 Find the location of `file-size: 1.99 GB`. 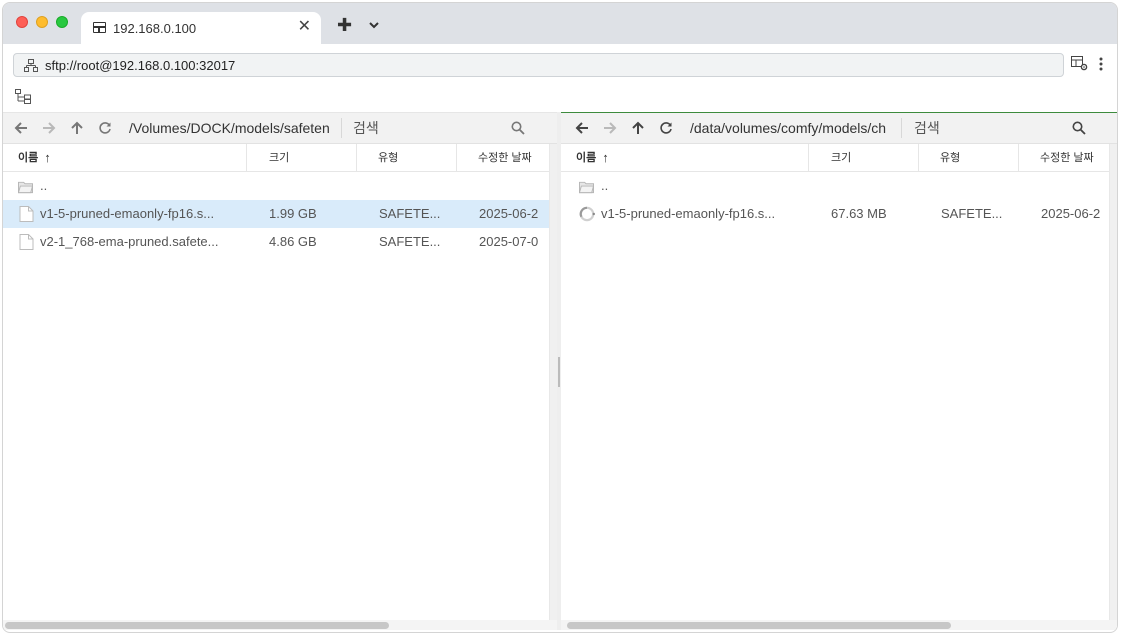

file-size: 1.99 GB is located at coordinates (293, 213).